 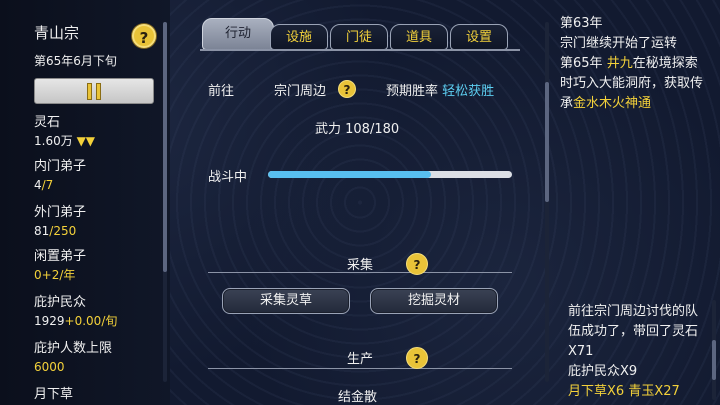 I want to click on sect-help-icon: ?, so click(x=144, y=36).